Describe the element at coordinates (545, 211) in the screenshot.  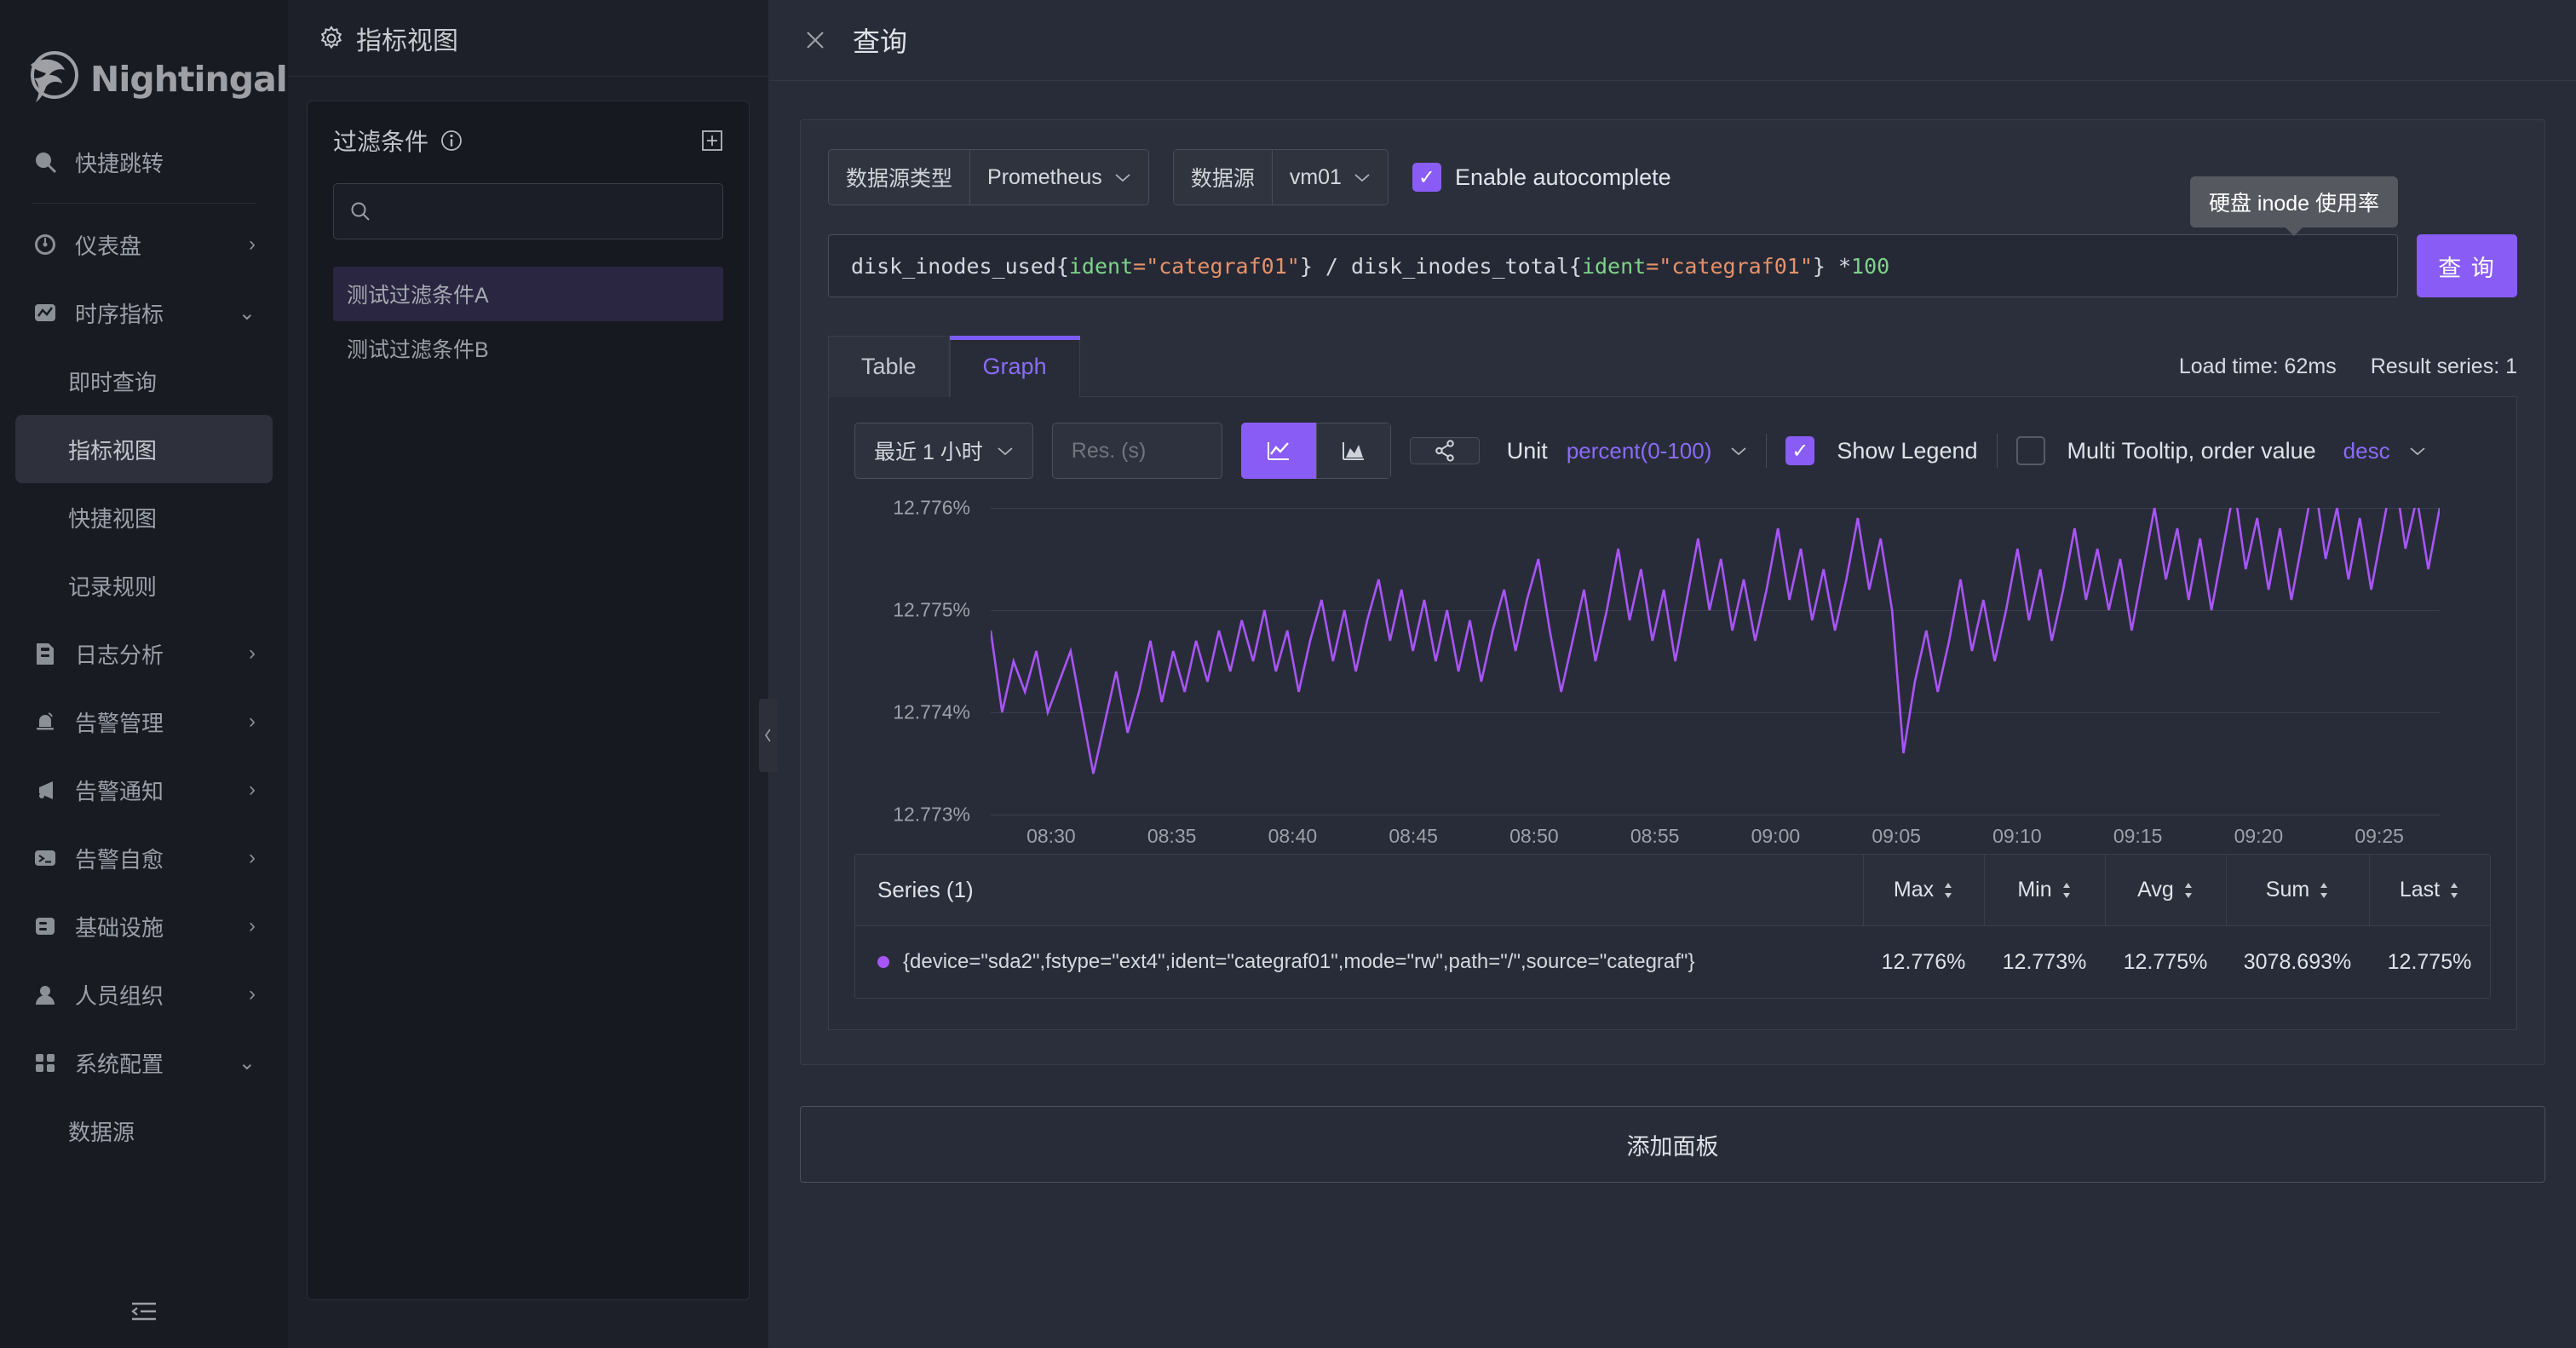
I see `filter-search-field` at that location.